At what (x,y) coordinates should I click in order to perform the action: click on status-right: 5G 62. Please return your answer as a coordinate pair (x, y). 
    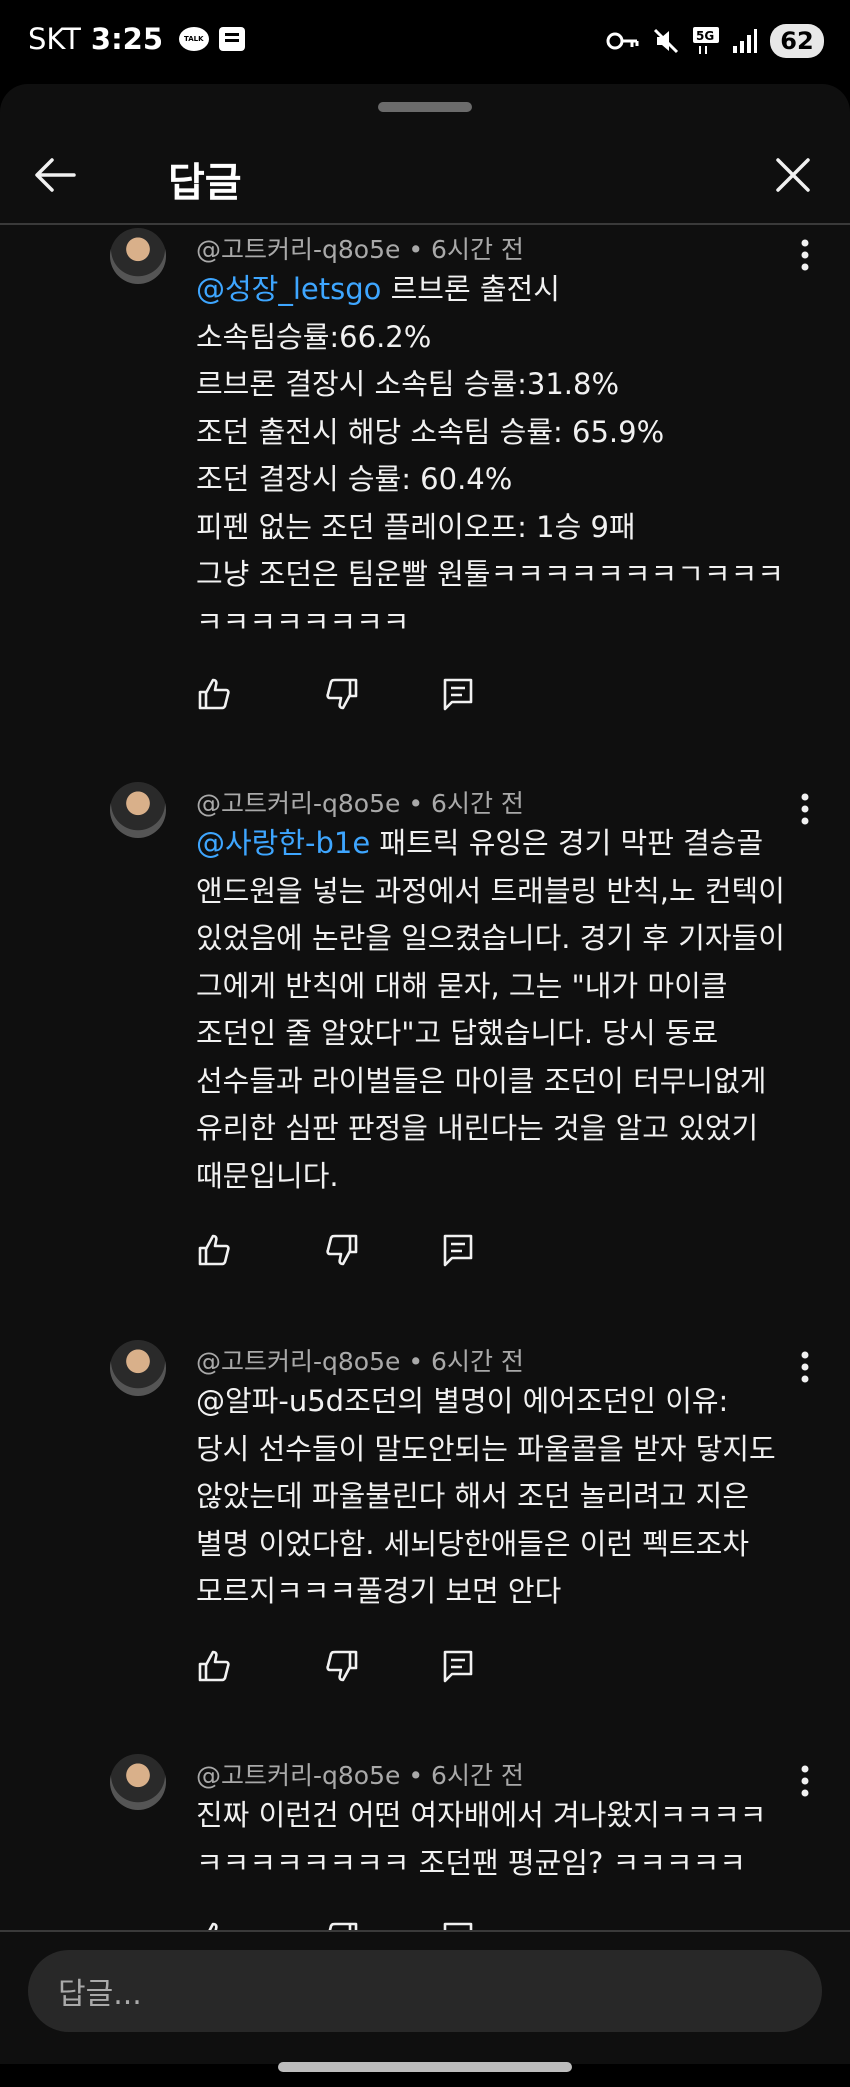
    Looking at the image, I should click on (715, 41).